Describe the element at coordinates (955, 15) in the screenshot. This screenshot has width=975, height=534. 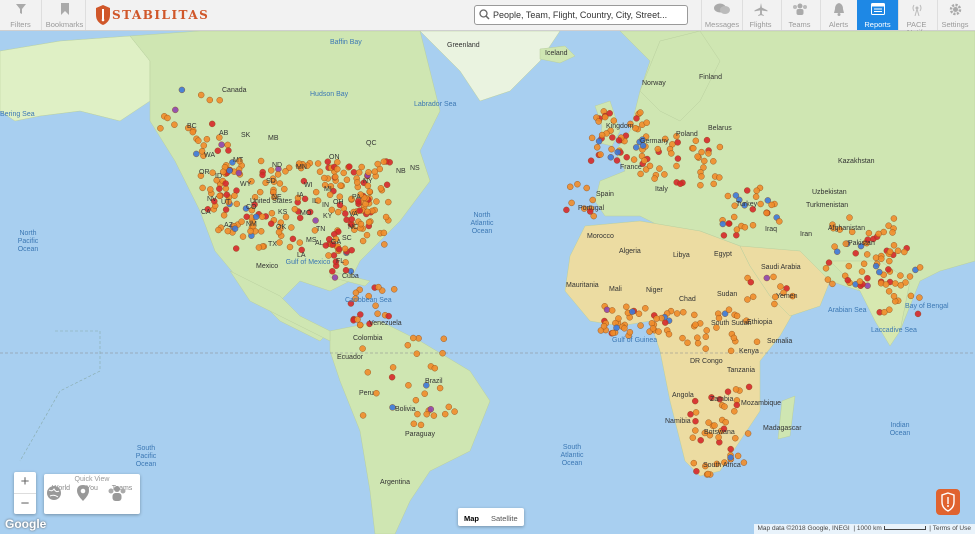
I see `settings-button: Settings` at that location.